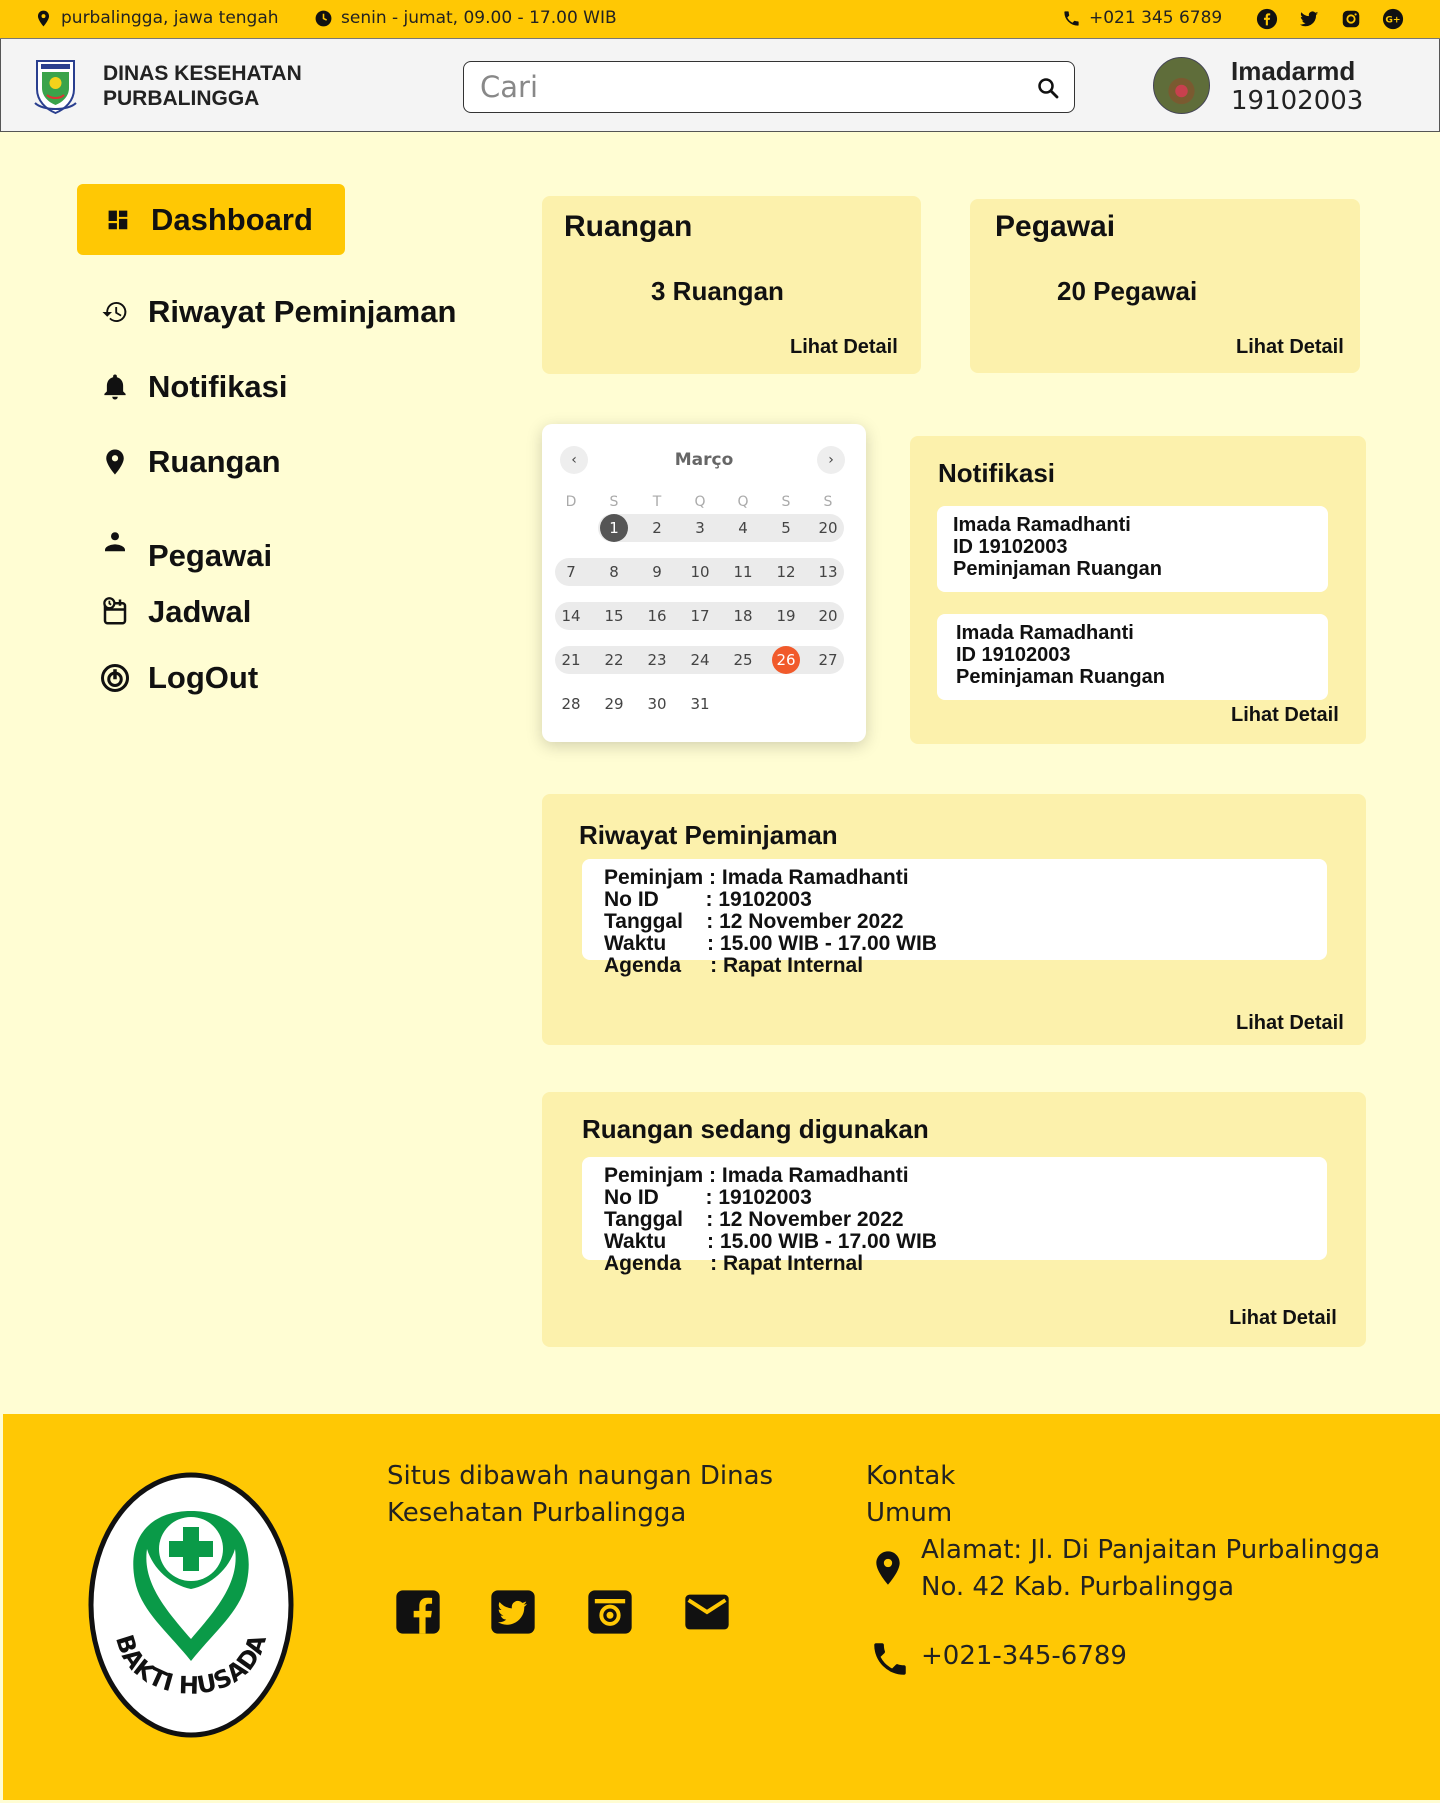  What do you see at coordinates (754, 1219) in the screenshot?
I see `detail-line-tanggal: Tanggal : 12 November 2022` at bounding box center [754, 1219].